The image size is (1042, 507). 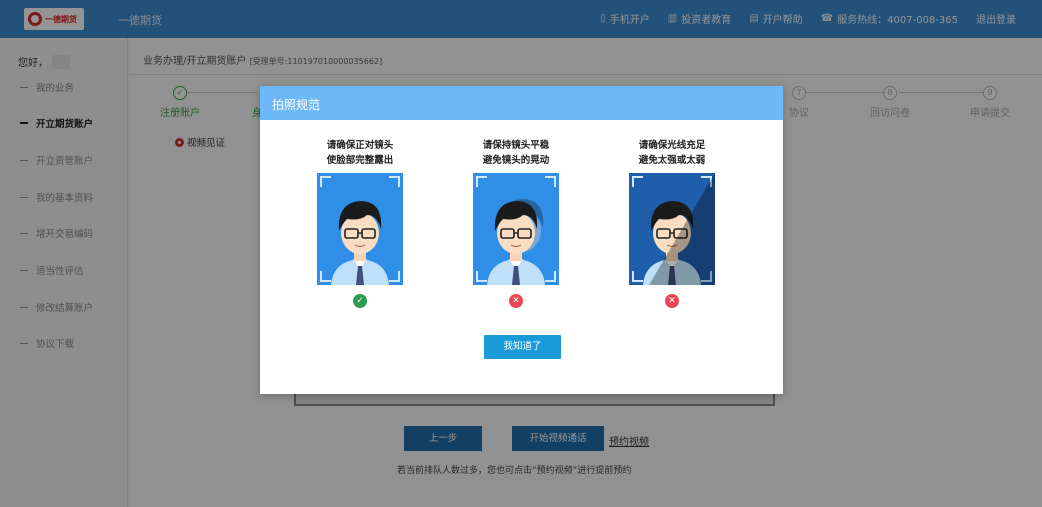 I want to click on guide-line: 请保持镜头平稳, so click(x=516, y=145).